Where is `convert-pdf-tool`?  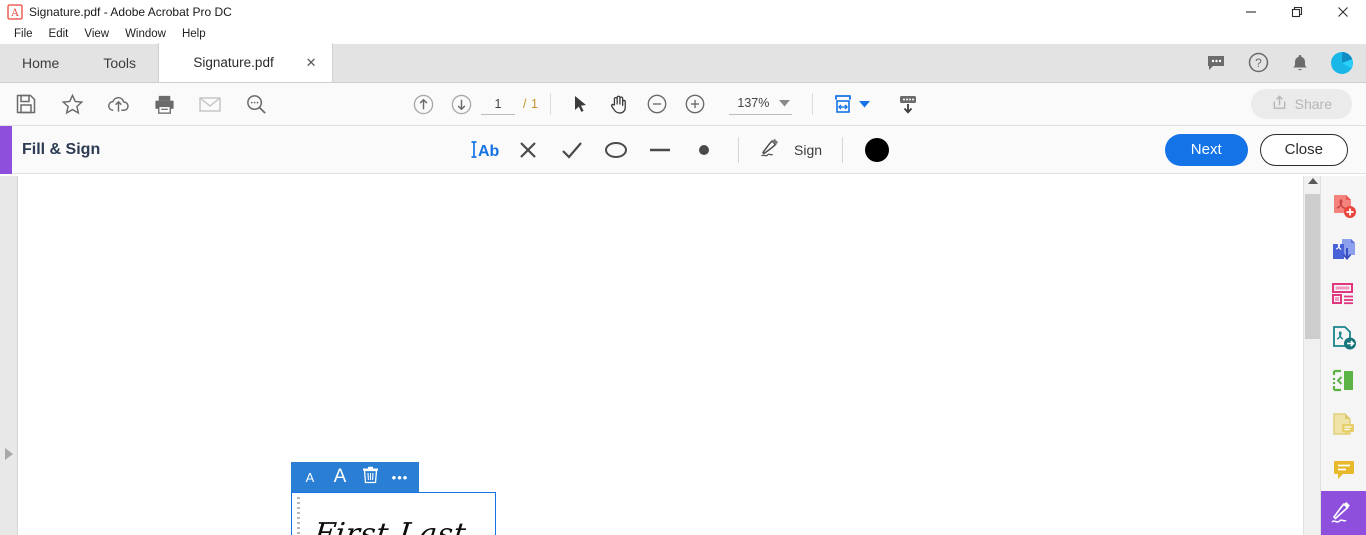 convert-pdf-tool is located at coordinates (1343, 338).